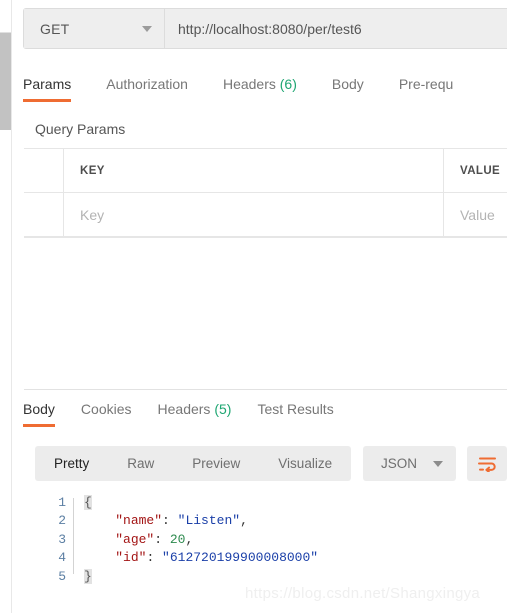 The image size is (507, 613). What do you see at coordinates (254, 170) in the screenshot?
I see `header-key-cell: KEY` at bounding box center [254, 170].